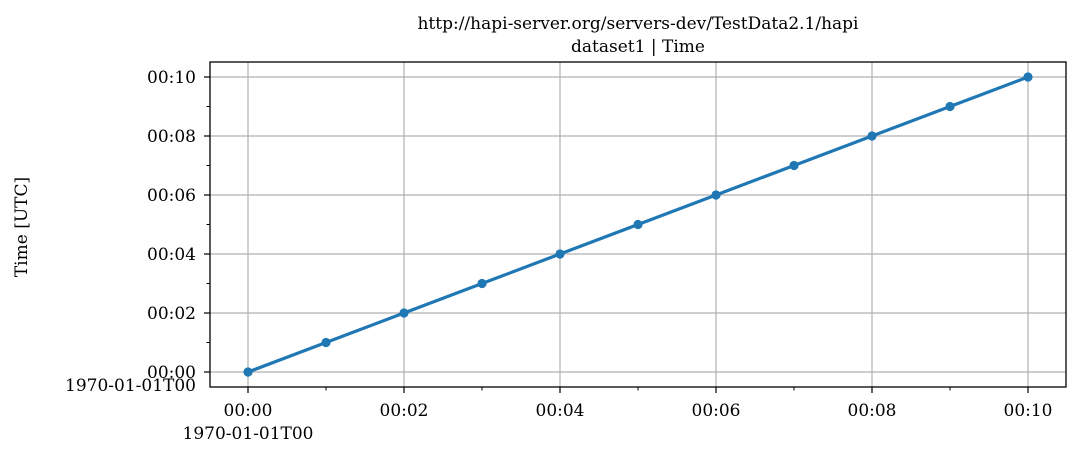 The width and height of the screenshot is (1081, 456). Describe the element at coordinates (872, 411) in the screenshot. I see `x-tick-label: 00:08` at that location.